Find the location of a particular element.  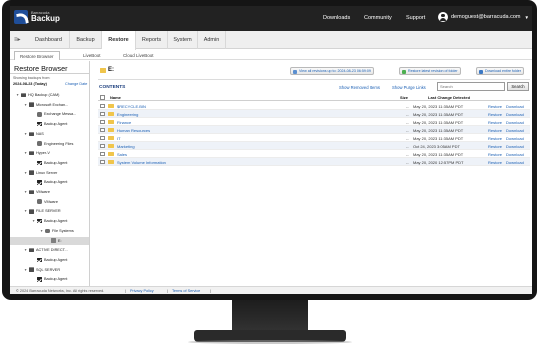

show-purge-link: Show Purge Links is located at coordinates (409, 87).